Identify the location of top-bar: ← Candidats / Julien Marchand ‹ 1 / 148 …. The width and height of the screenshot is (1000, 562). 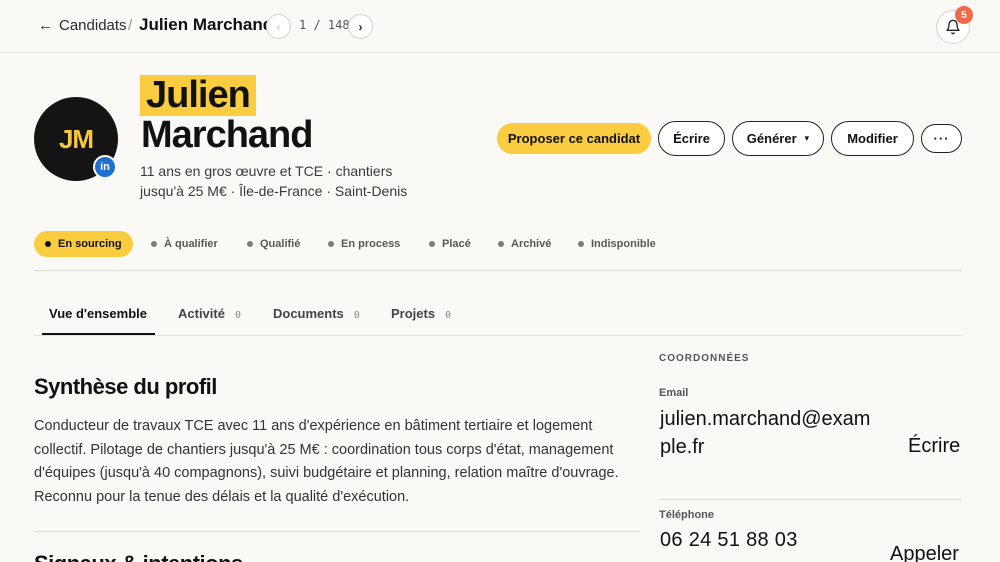
(500, 26).